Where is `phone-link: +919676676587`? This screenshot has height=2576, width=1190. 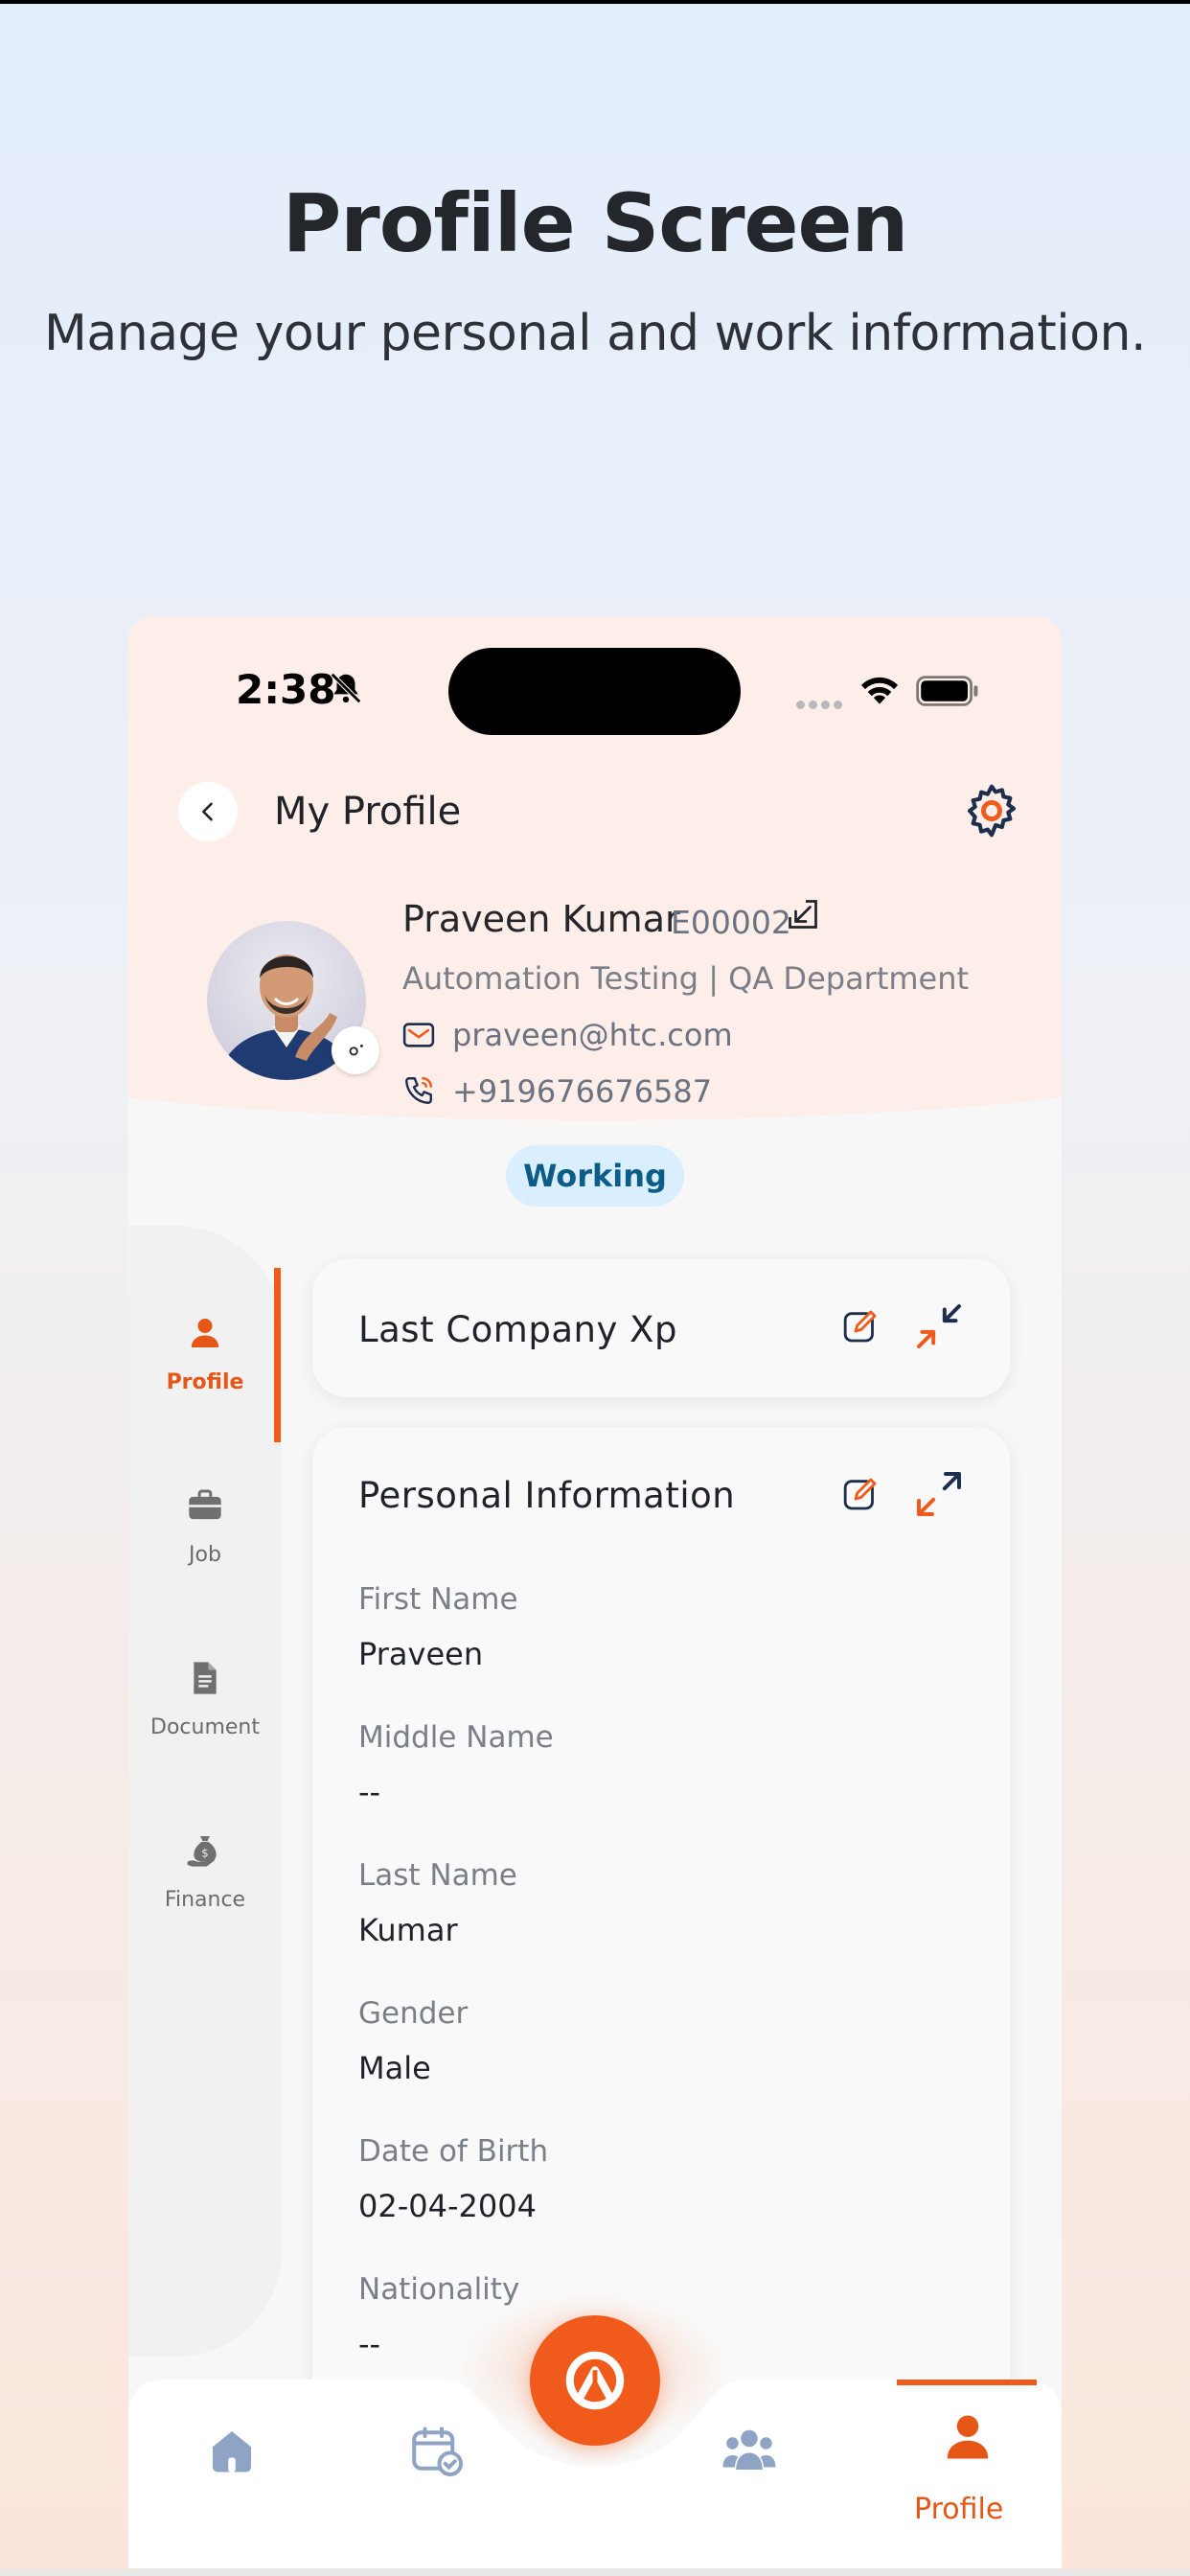 phone-link: +919676676587 is located at coordinates (582, 1091).